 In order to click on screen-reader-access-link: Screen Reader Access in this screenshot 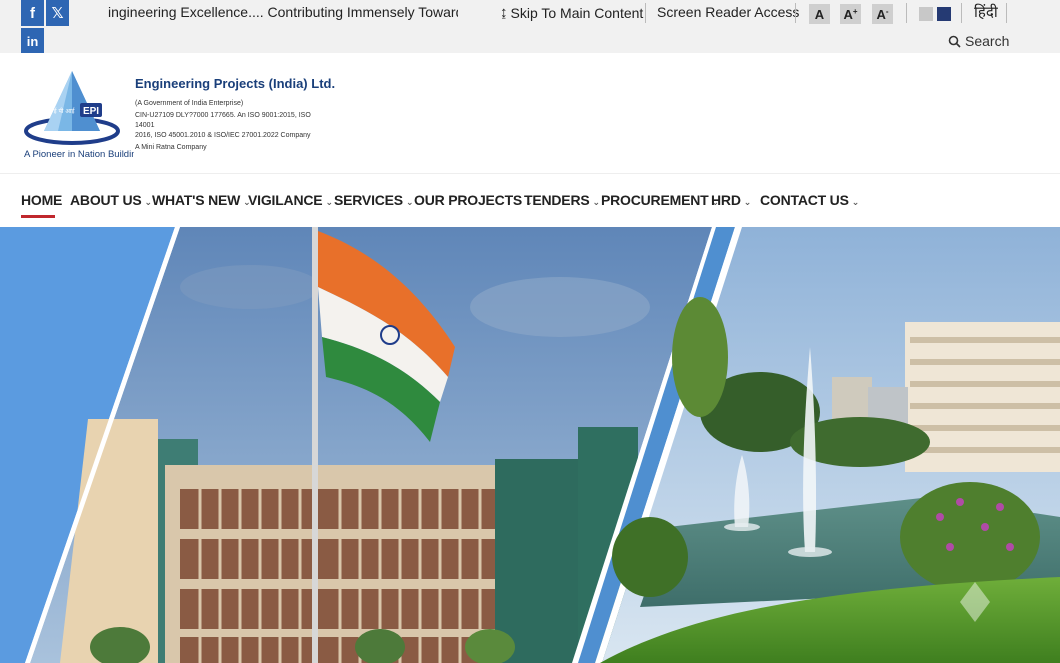, I will do `click(728, 12)`.